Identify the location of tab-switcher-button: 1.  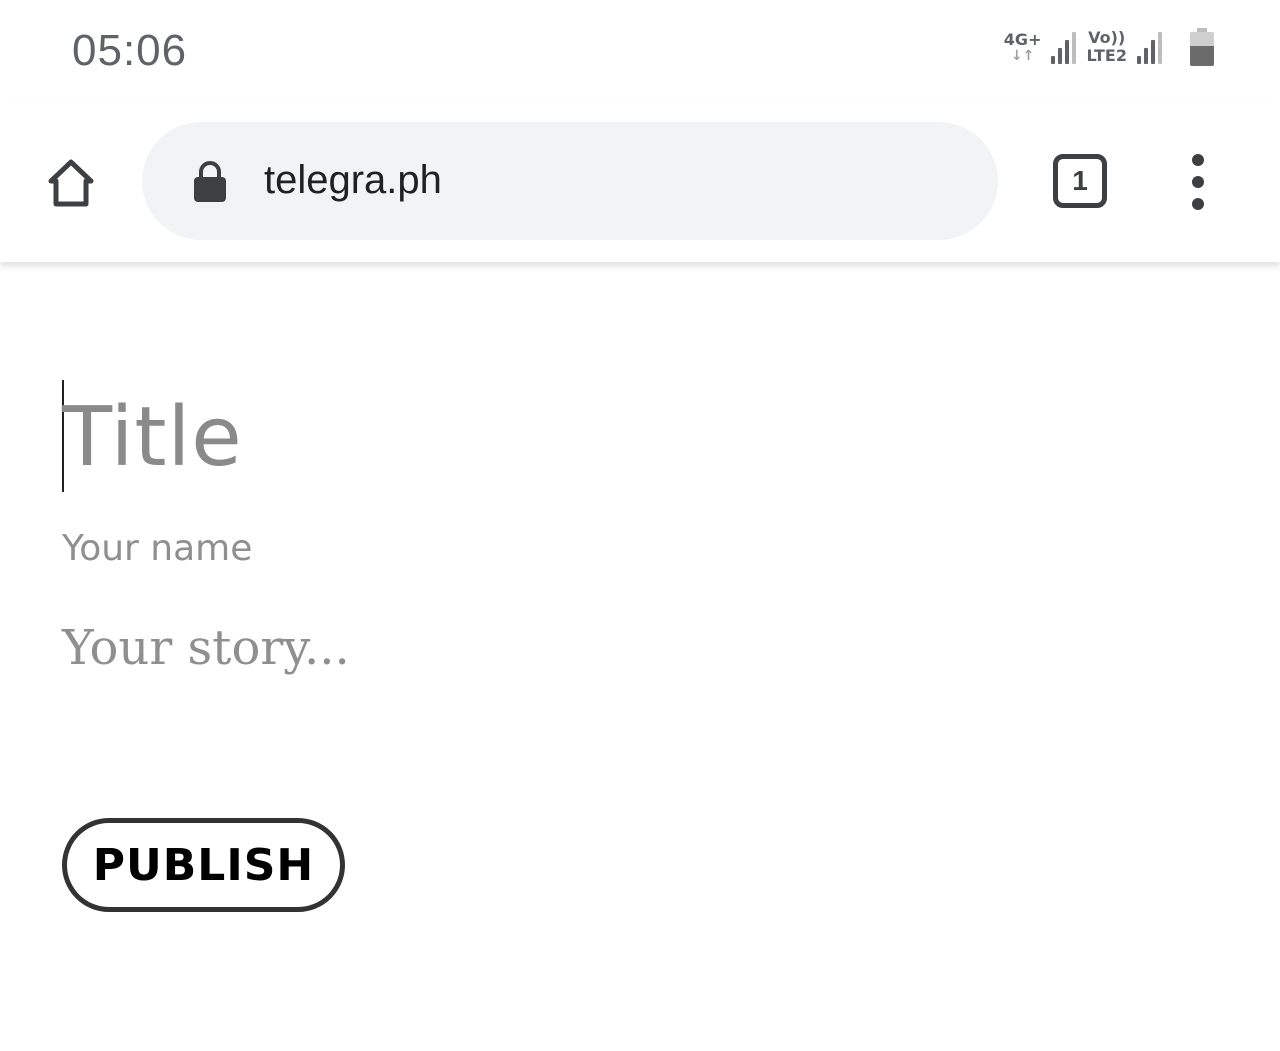
(1080, 181).